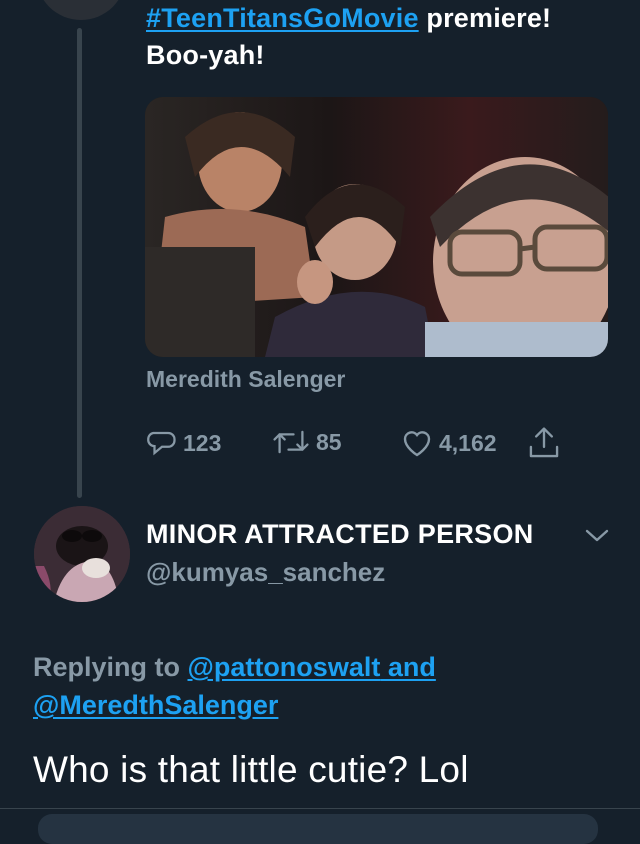  Describe the element at coordinates (251, 769) in the screenshot. I see `reply-text: Who is that little cutie? Lol` at that location.